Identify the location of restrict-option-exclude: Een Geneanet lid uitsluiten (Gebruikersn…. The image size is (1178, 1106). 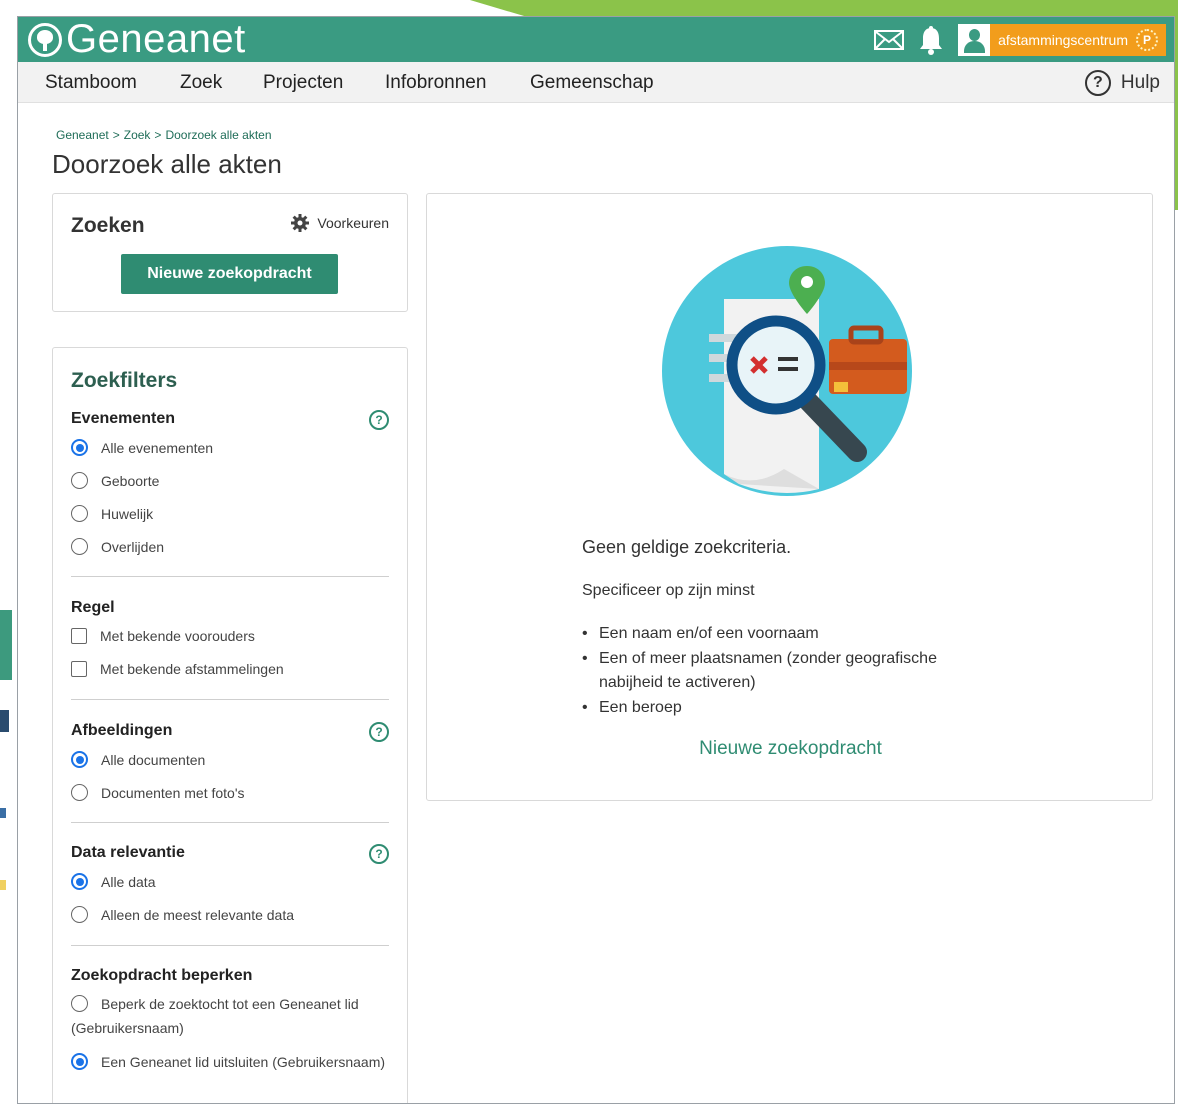
(231, 1062).